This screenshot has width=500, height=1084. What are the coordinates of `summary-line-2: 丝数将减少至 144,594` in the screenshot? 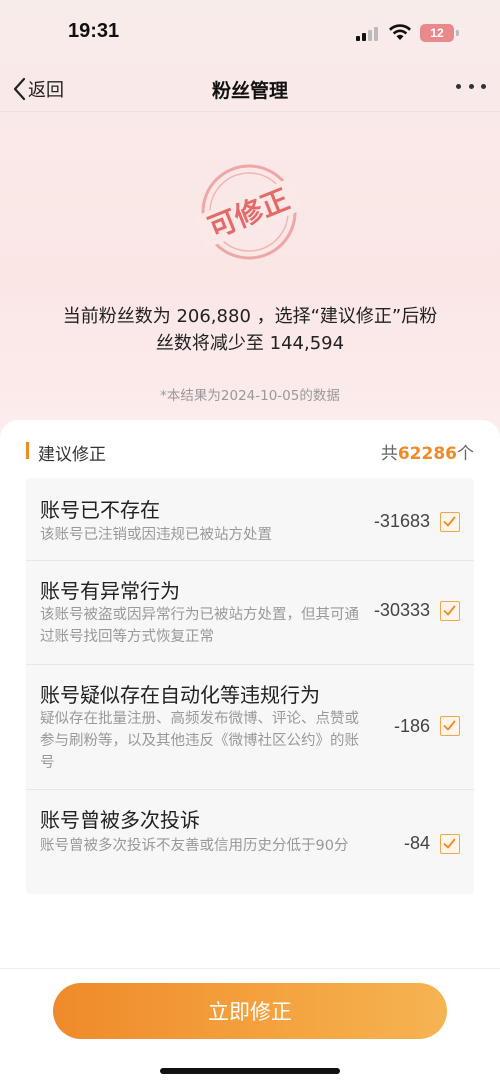 It's located at (250, 343).